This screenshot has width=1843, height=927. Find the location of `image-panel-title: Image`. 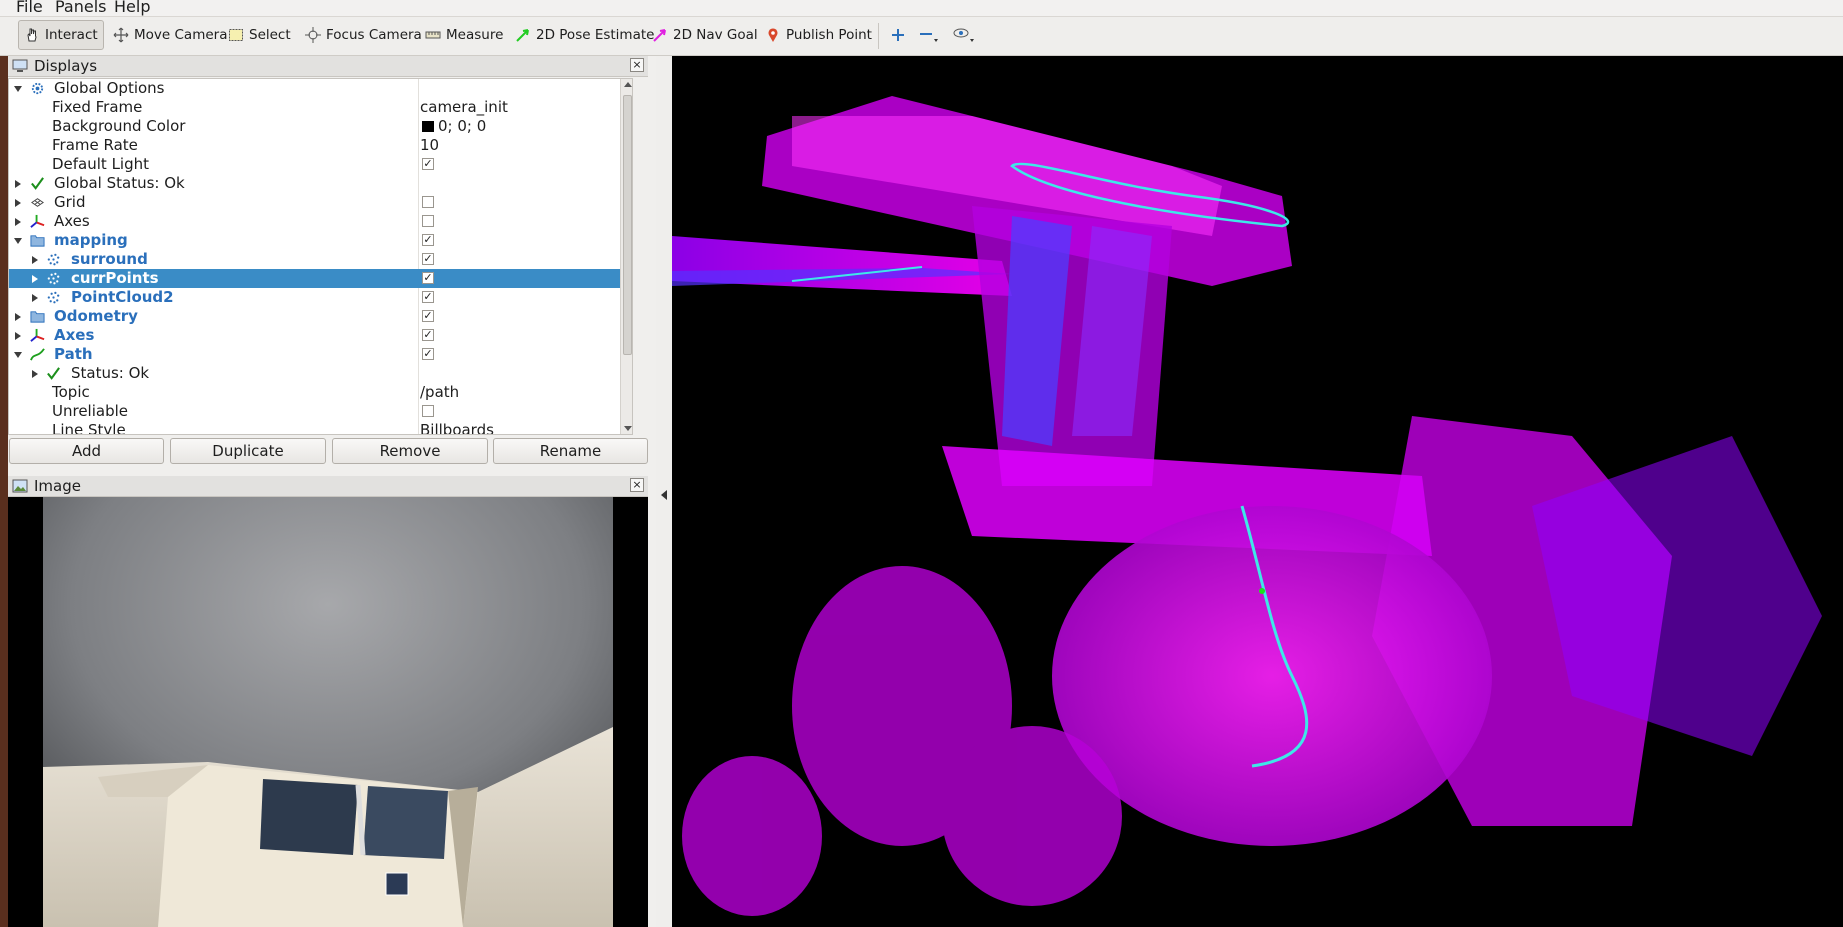

image-panel-title: Image is located at coordinates (57, 486).